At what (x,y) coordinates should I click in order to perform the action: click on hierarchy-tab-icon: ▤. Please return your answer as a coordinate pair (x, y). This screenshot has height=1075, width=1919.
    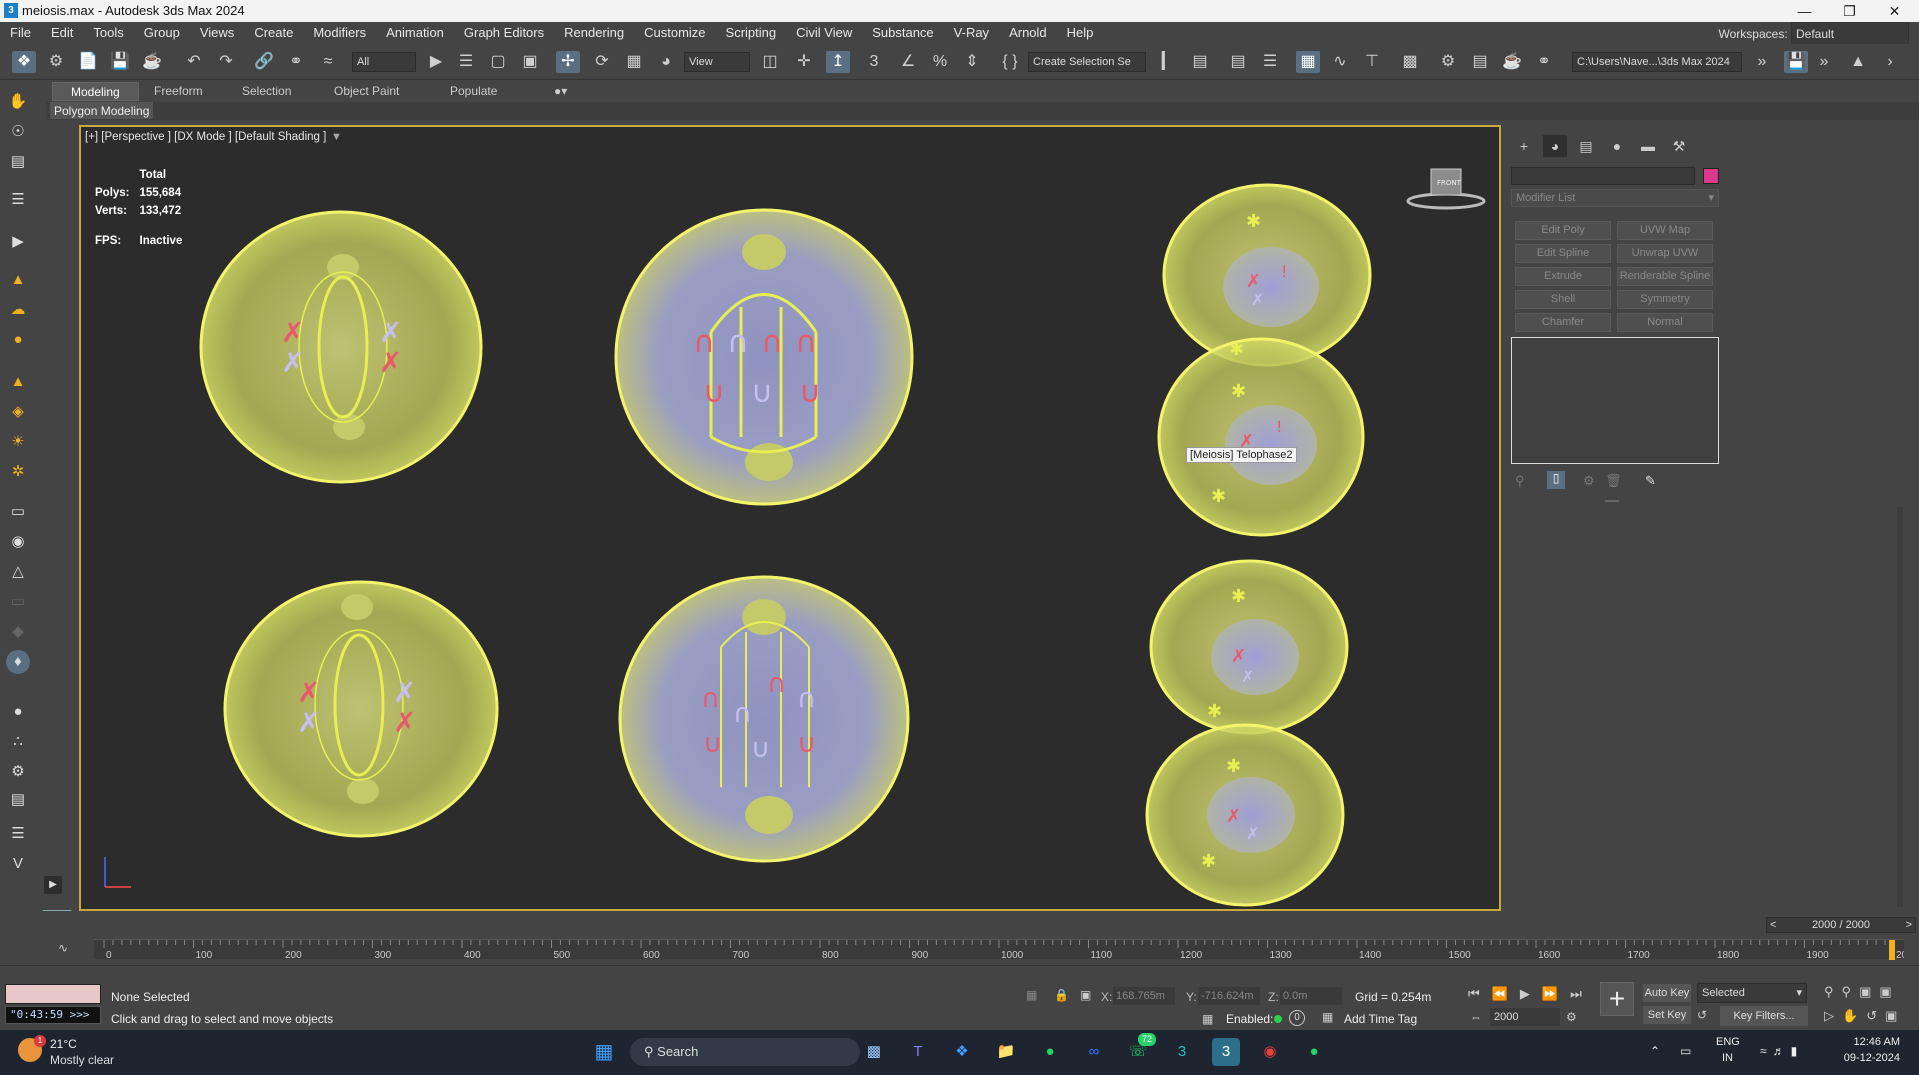
    Looking at the image, I should click on (1586, 146).